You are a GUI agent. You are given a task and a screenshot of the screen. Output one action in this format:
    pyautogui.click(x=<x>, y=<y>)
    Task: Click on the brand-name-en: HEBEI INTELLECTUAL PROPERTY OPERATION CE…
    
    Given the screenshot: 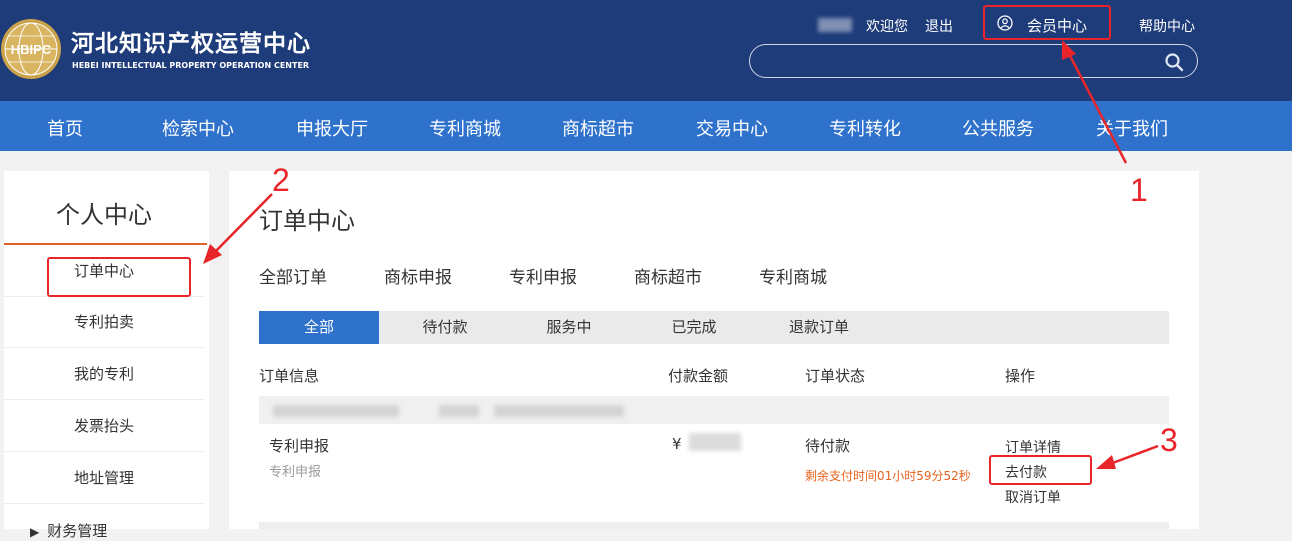 What is the action you would take?
    pyautogui.click(x=191, y=65)
    